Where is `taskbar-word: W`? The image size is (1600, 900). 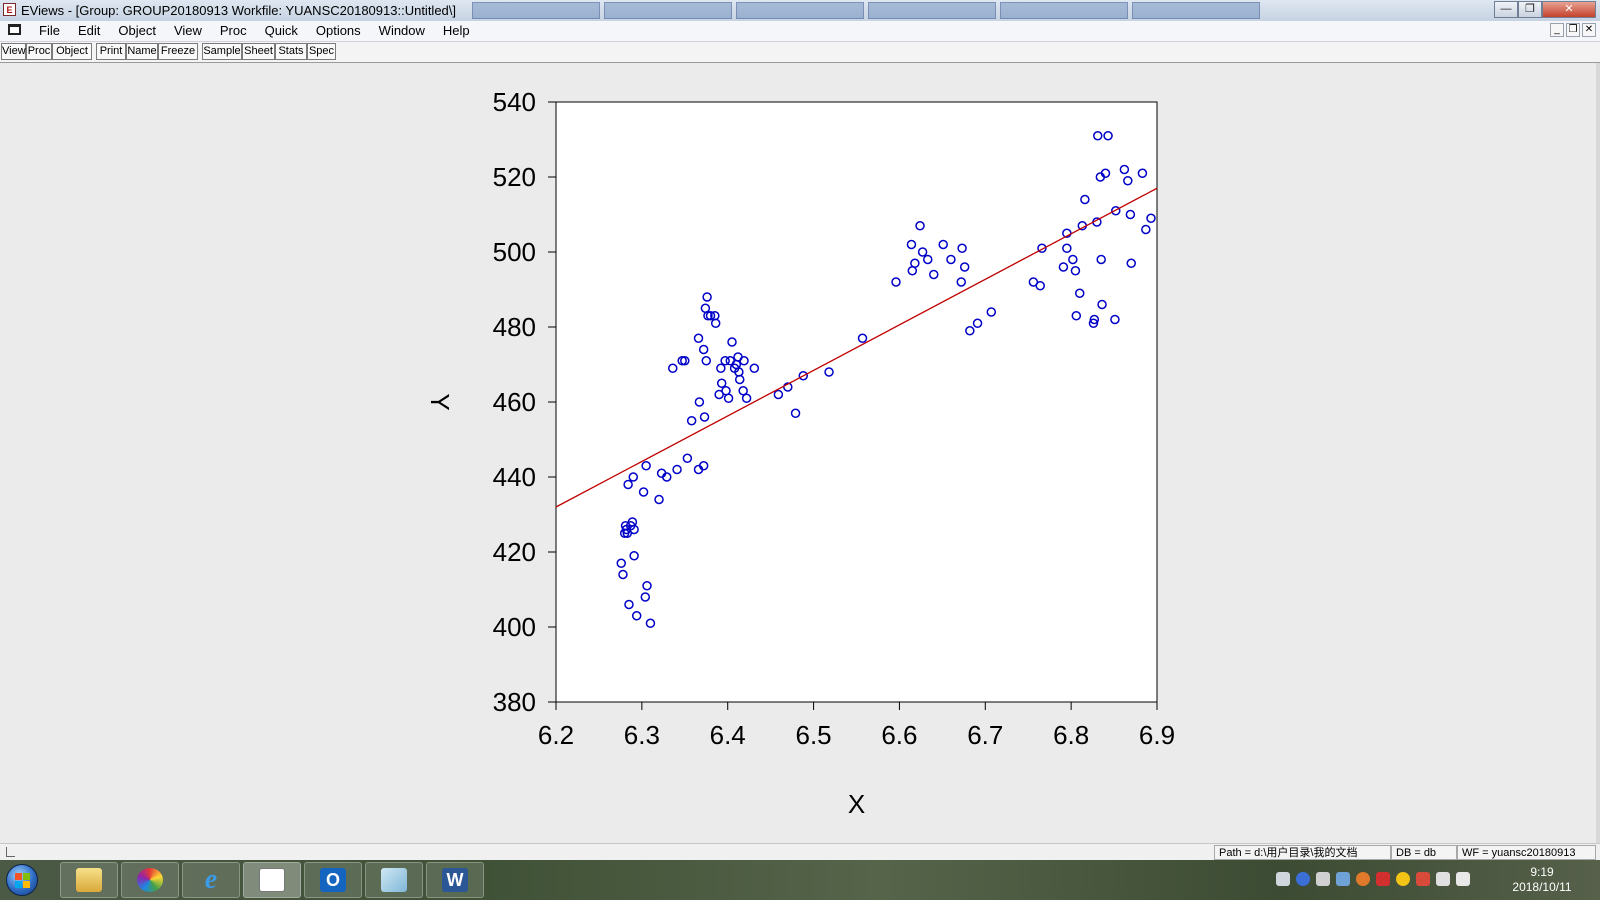
taskbar-word: W is located at coordinates (455, 880).